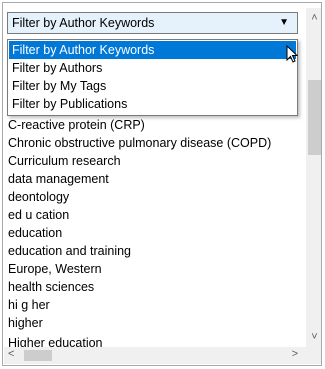 This screenshot has width=325, height=369. Describe the element at coordinates (51, 287) in the screenshot. I see `keyword-item: health sciences` at that location.